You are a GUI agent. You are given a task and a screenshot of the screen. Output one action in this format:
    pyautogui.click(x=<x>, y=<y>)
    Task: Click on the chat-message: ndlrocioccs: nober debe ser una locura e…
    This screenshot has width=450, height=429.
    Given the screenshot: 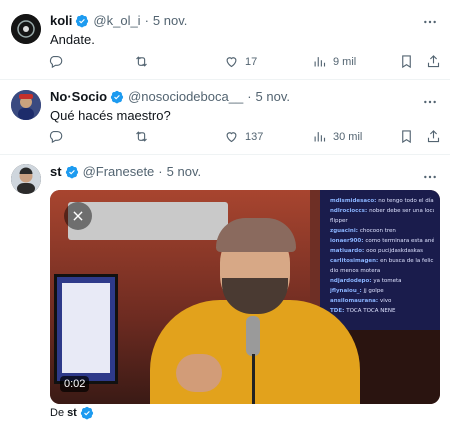 What is the action you would take?
    pyautogui.click(x=382, y=211)
    